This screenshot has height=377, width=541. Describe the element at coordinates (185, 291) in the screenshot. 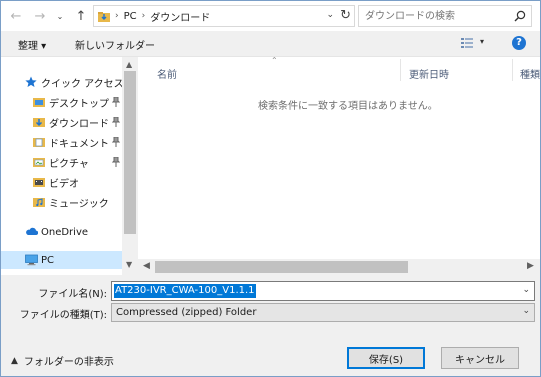

I see `filename-value: AT230-IVR_CWA-100_V1.1.1` at that location.